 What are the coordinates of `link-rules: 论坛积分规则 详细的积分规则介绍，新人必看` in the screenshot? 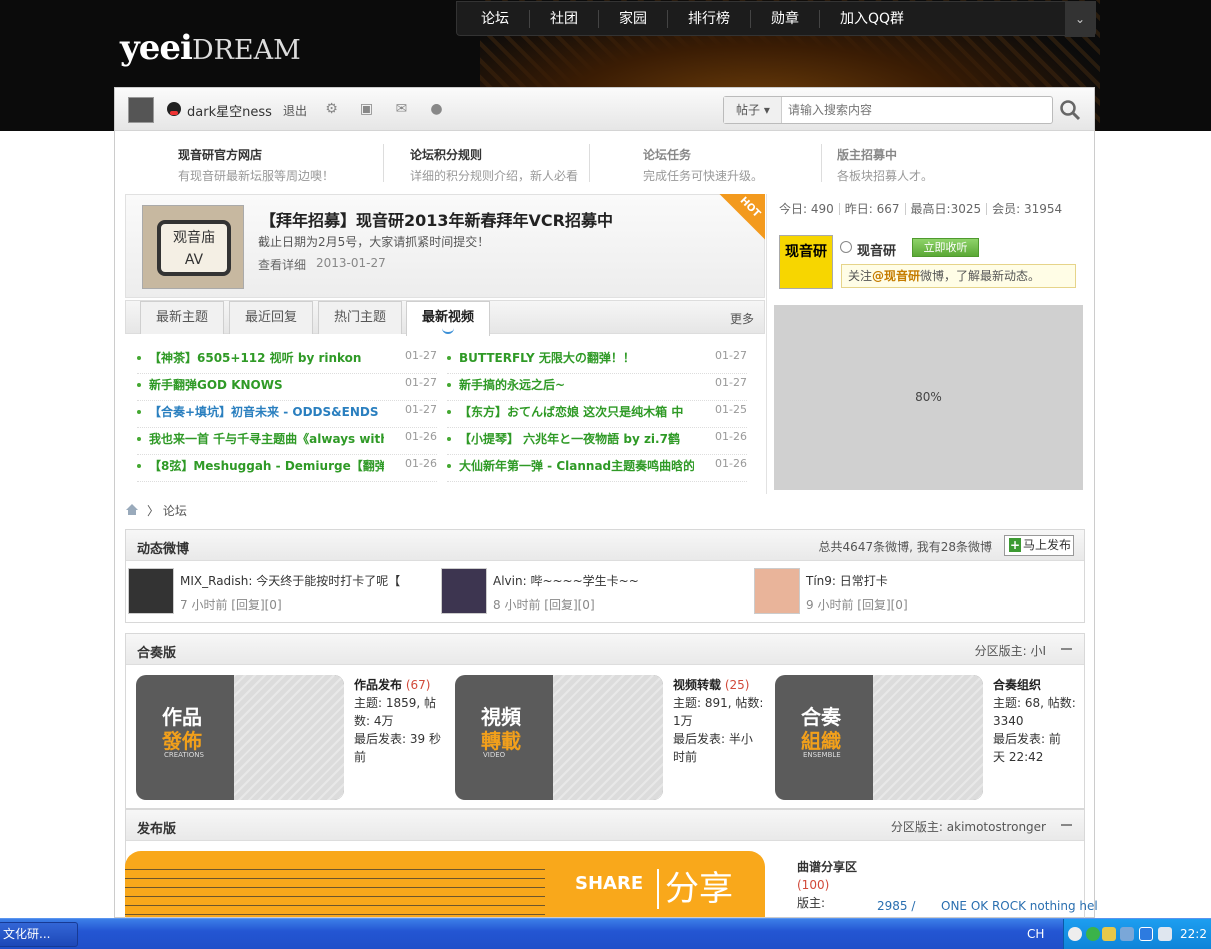 It's located at (494, 165).